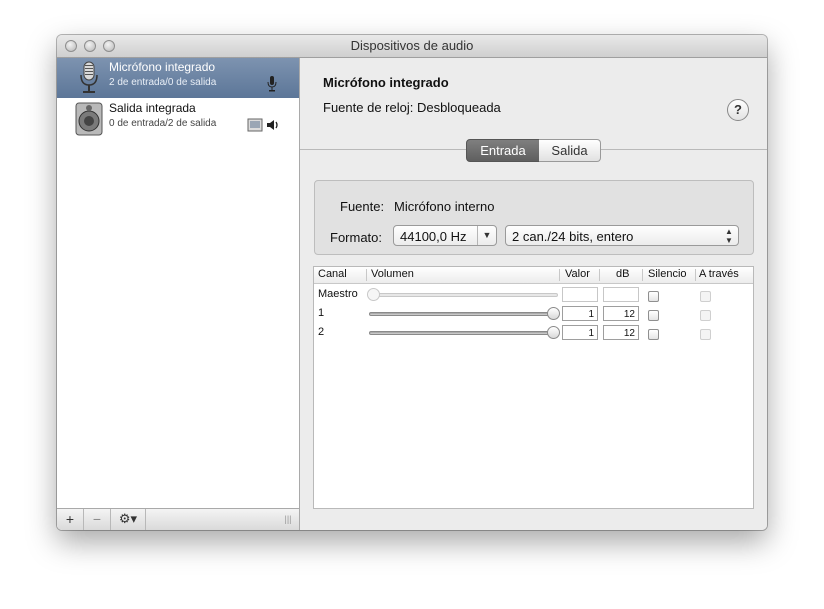  I want to click on source-value: Micrófono interno, so click(444, 206).